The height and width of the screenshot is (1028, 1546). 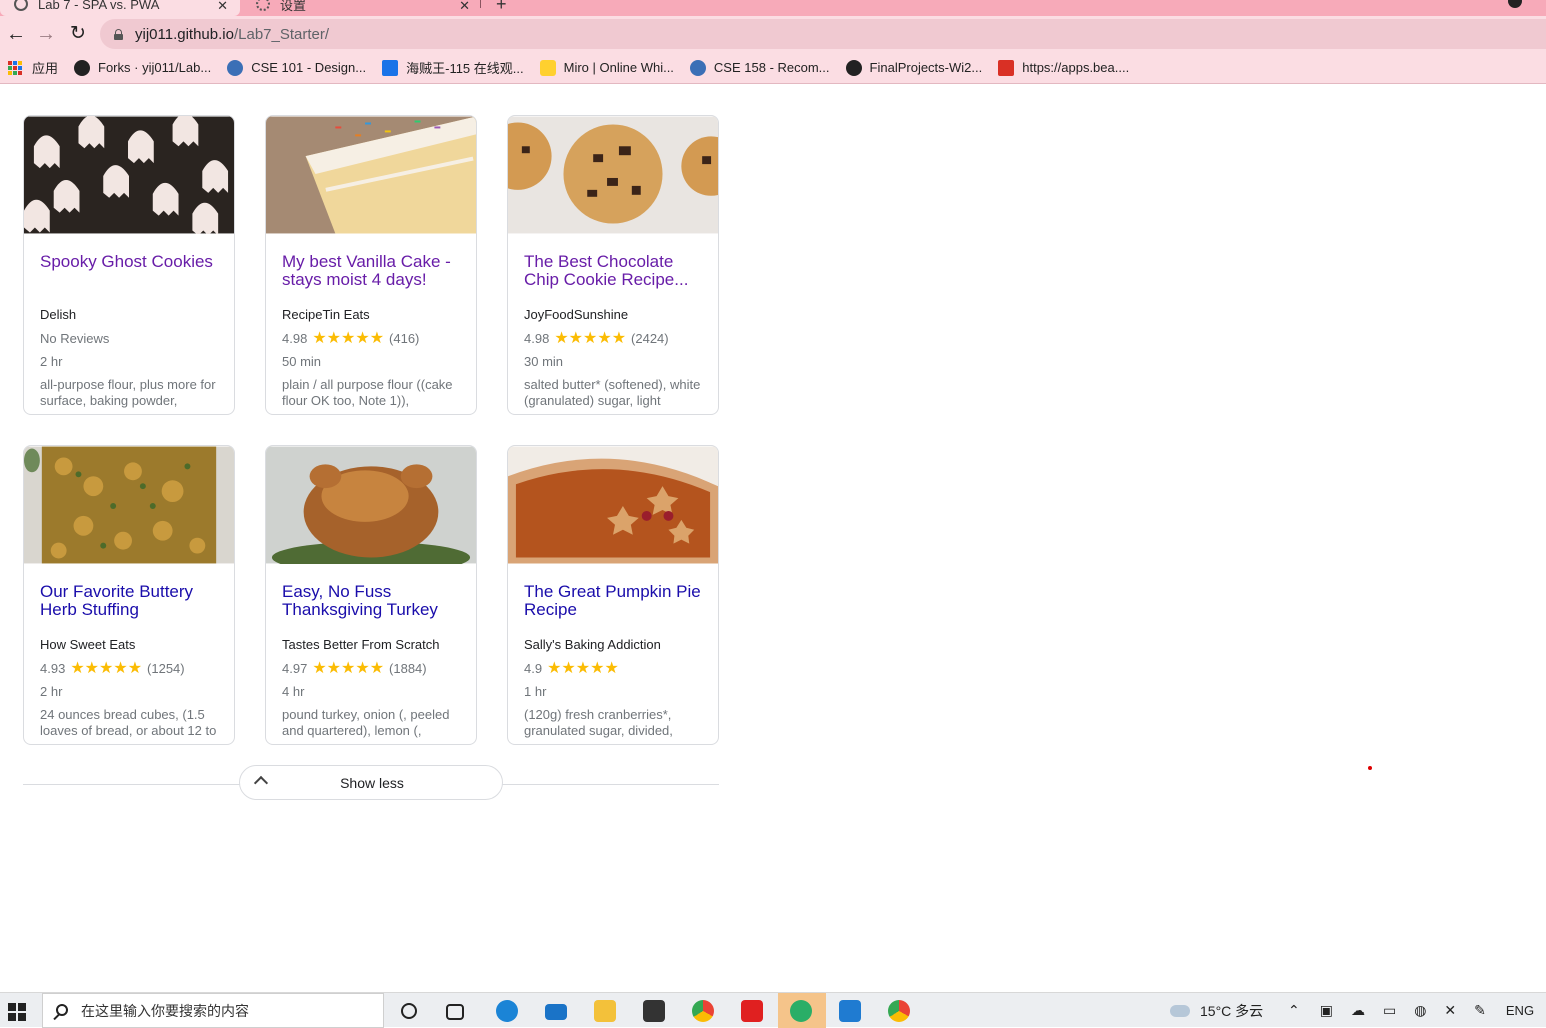 What do you see at coordinates (899, 1011) in the screenshot?
I see `chrome-profile-icon` at bounding box center [899, 1011].